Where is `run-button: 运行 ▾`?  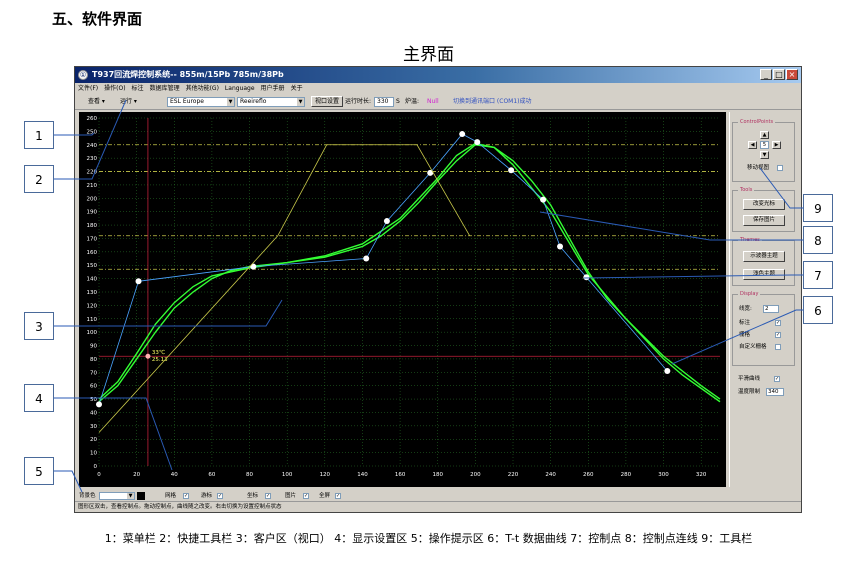 run-button: 运行 ▾ is located at coordinates (128, 102).